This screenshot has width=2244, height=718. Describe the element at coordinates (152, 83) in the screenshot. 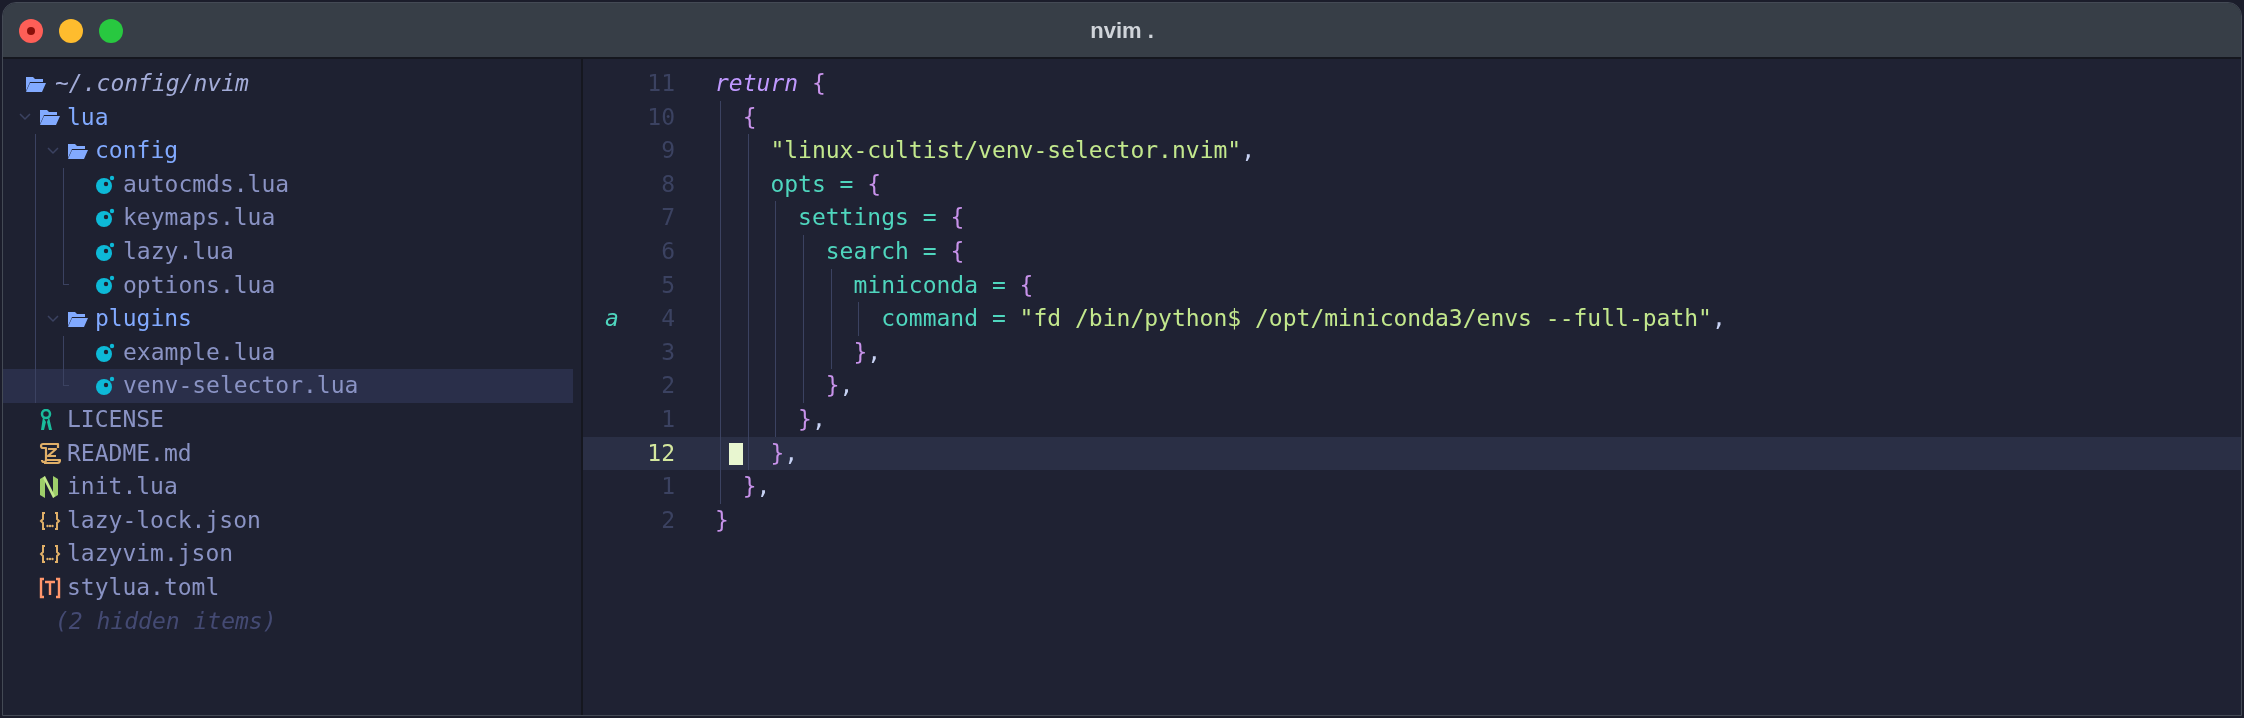

I see `root-path: ~/.config/nvim` at that location.